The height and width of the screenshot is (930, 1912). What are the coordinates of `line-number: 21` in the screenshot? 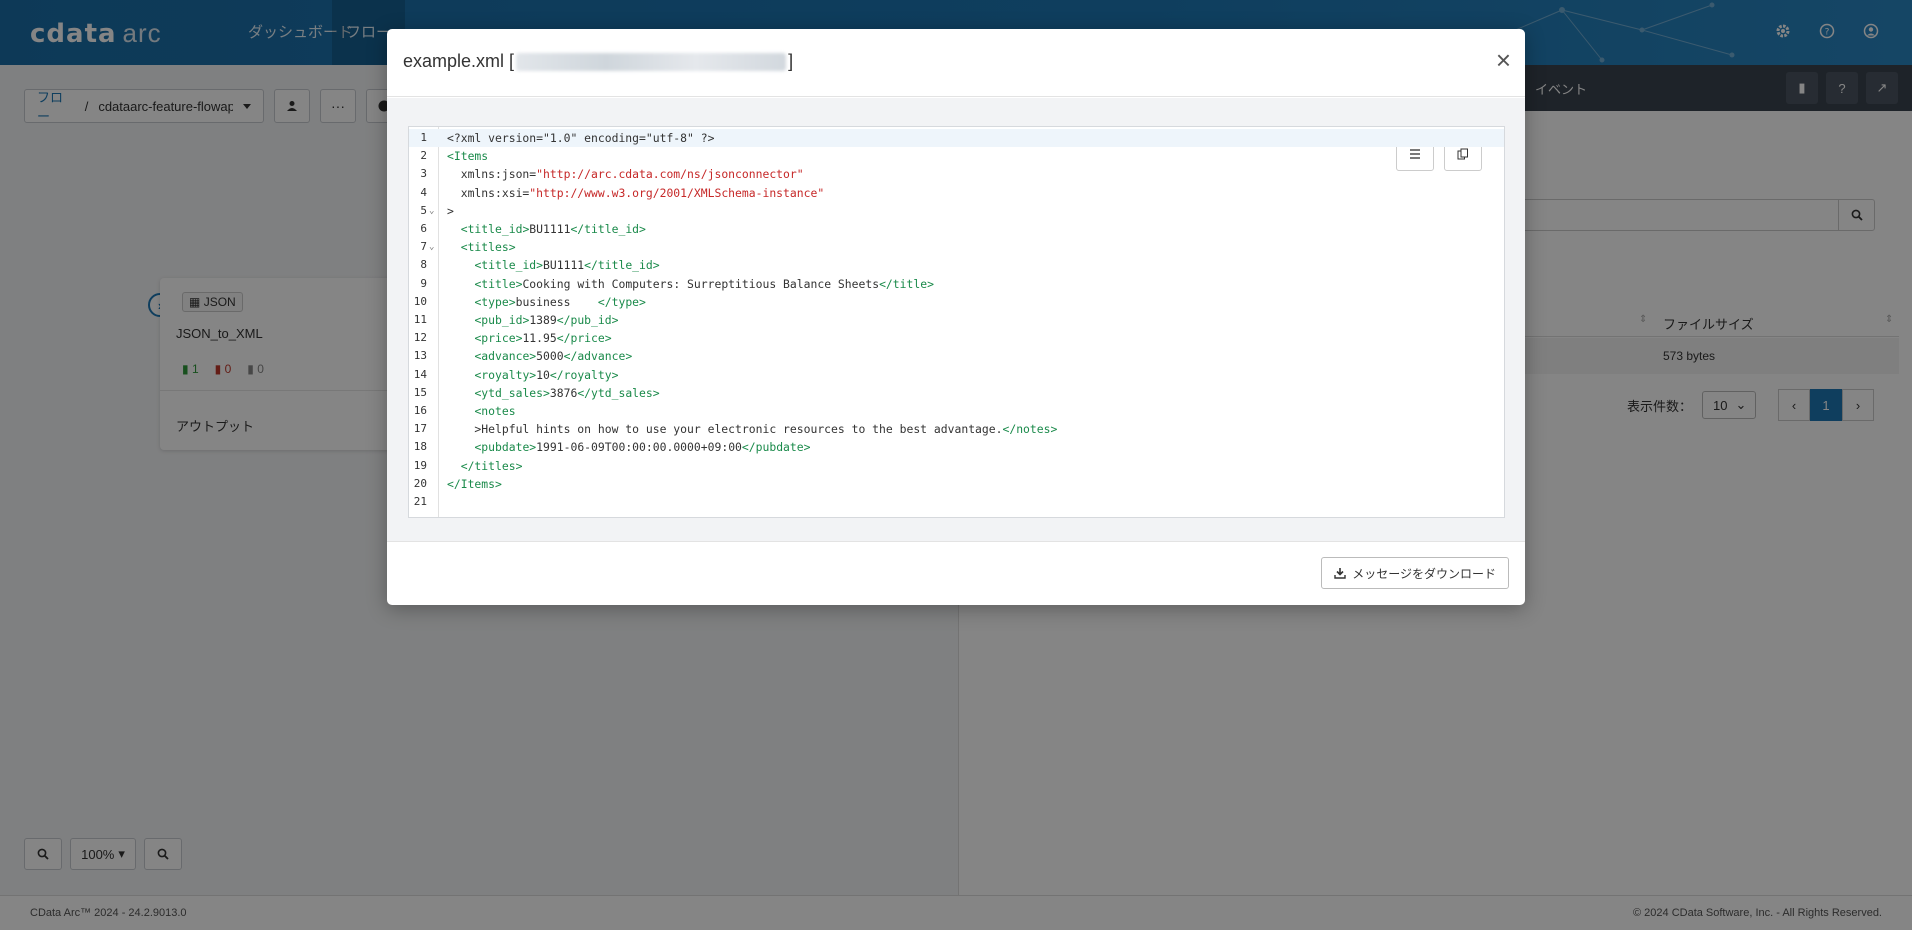 It's located at (420, 501).